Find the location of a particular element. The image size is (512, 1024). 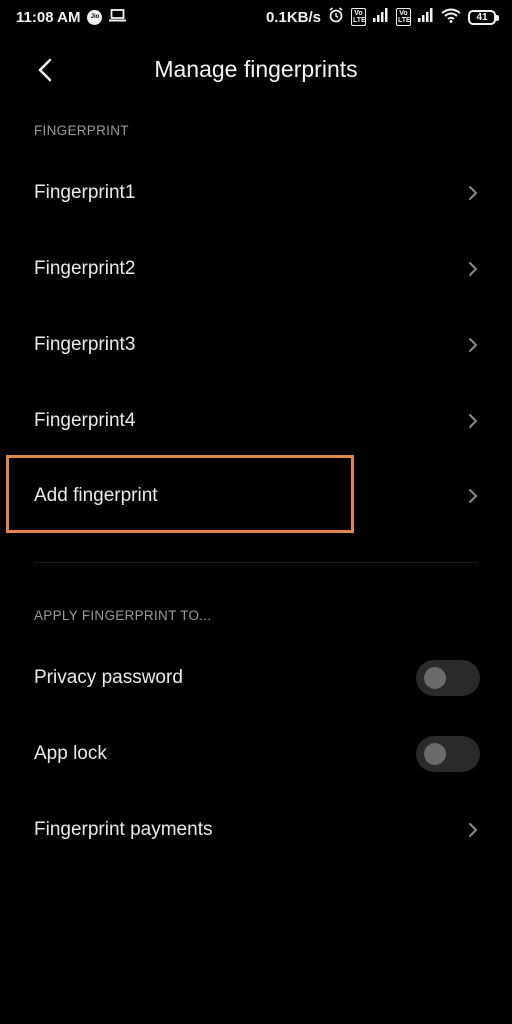

wifi-icon is located at coordinates (451, 17).